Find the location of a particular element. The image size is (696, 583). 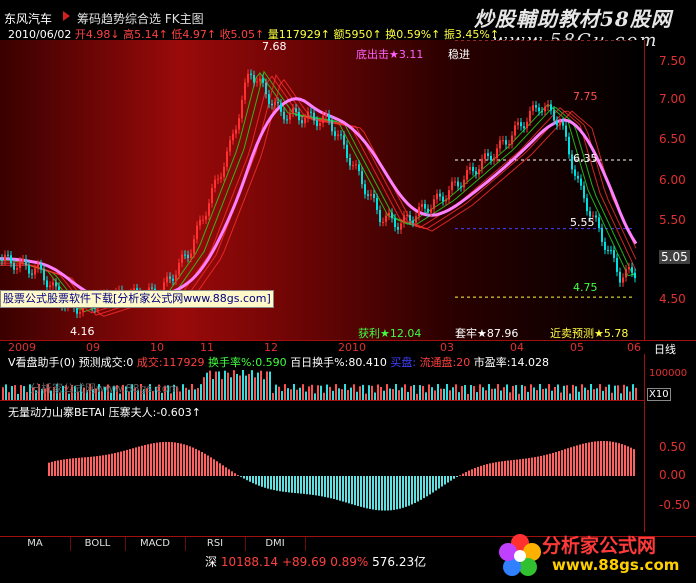

volume-buy: 买盘: is located at coordinates (403, 362).